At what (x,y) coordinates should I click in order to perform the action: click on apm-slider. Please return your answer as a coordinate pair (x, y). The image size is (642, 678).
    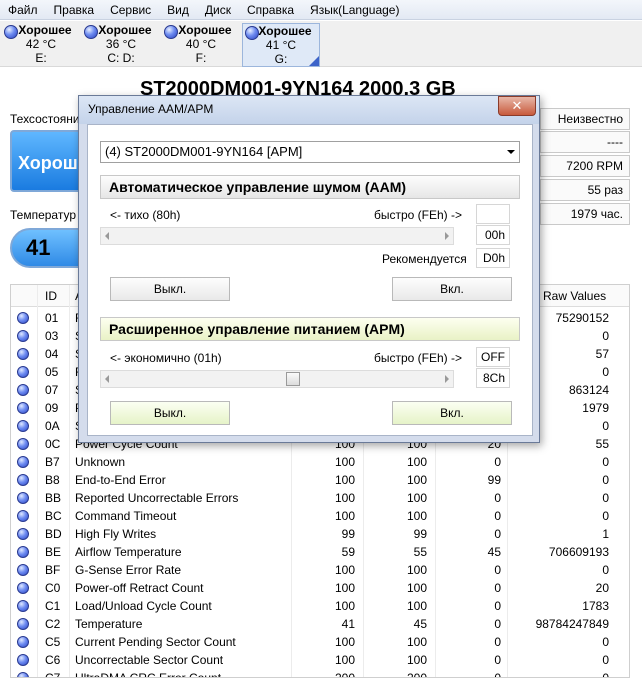
    Looking at the image, I should click on (277, 379).